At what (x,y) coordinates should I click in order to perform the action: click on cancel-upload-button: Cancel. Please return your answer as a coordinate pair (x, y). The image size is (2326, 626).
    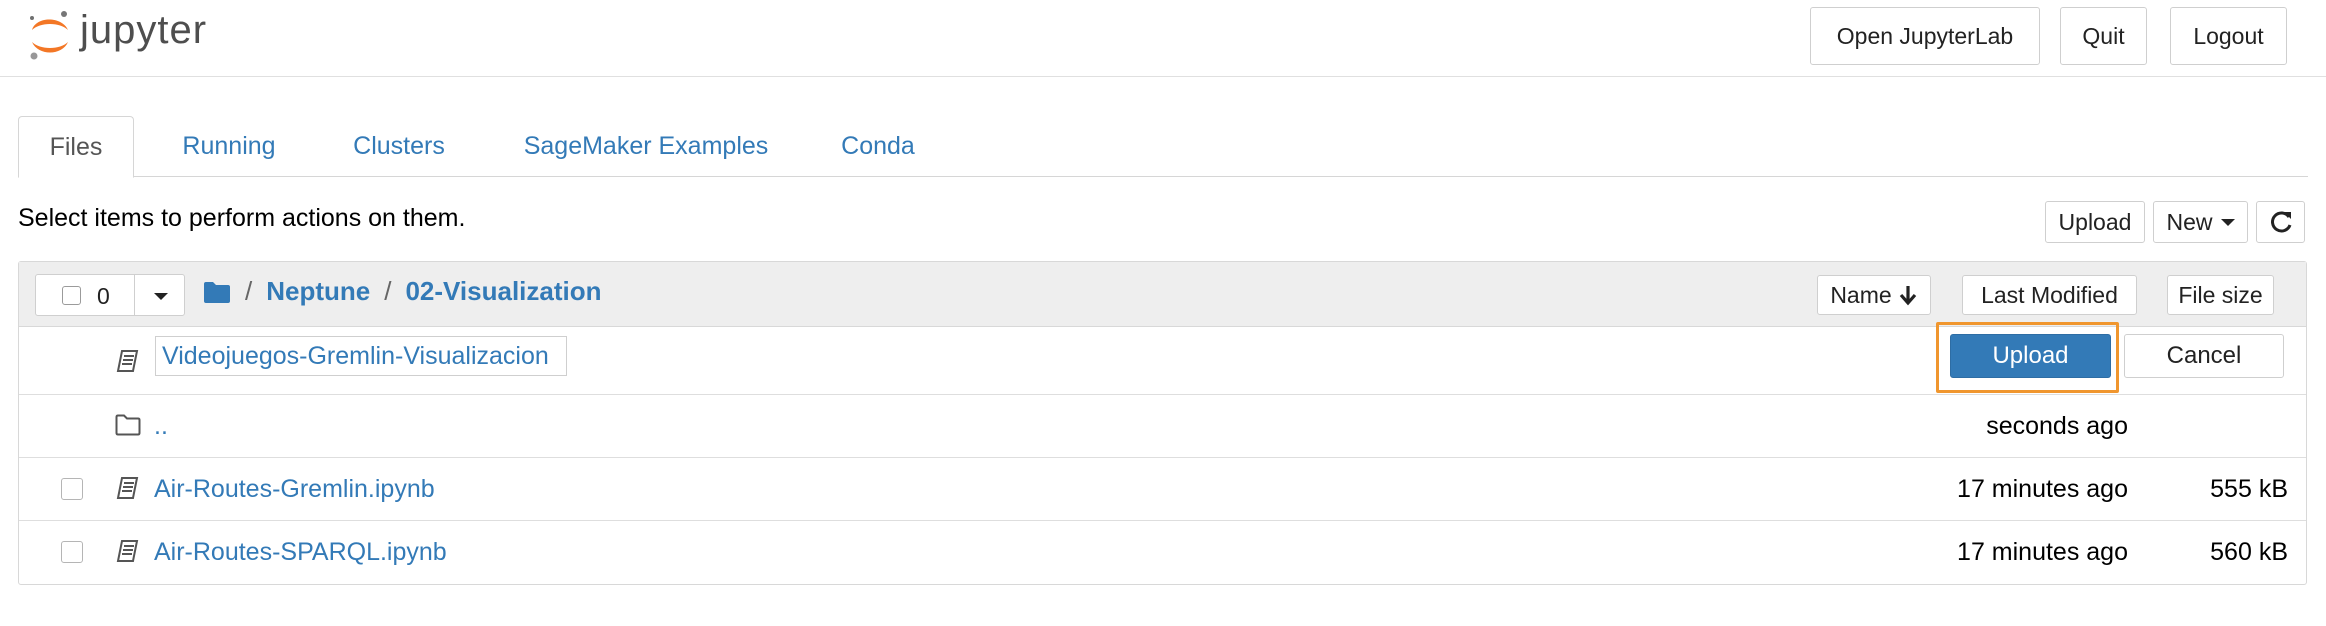
    Looking at the image, I should click on (2204, 356).